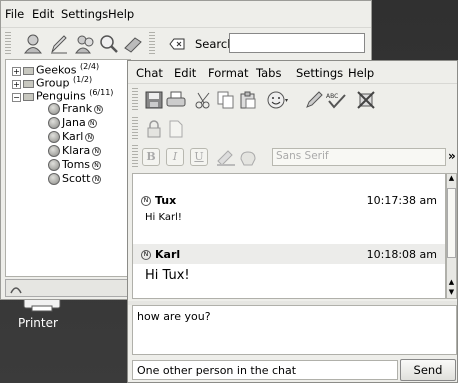  I want to click on lock-icon, so click(154, 129).